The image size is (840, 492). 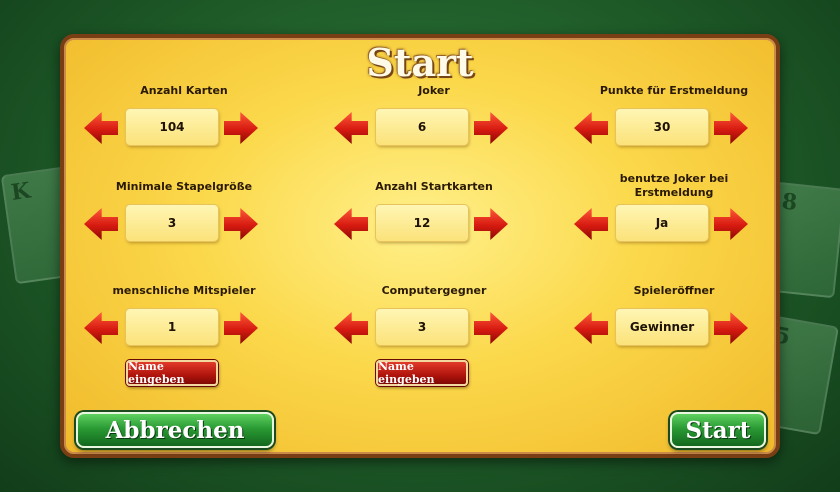 I want to click on setting-joker-first-meld: benutze Joker bei Erstmeldung Ja, so click(x=674, y=206).